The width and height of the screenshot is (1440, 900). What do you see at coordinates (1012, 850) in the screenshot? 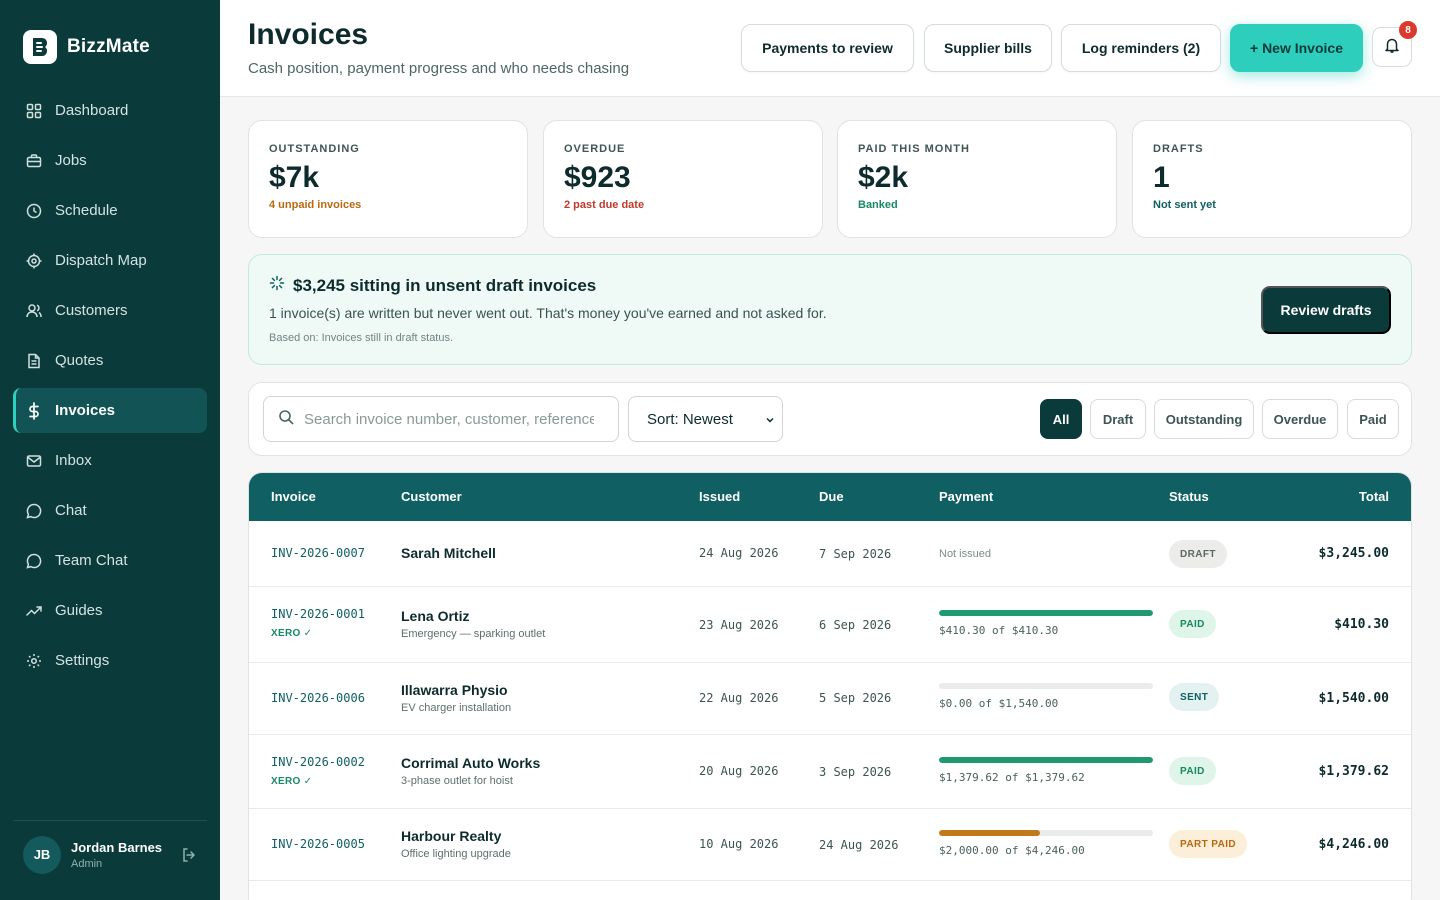
I see `payment-amount-text: $2,000.00 of $4,246.00` at bounding box center [1012, 850].